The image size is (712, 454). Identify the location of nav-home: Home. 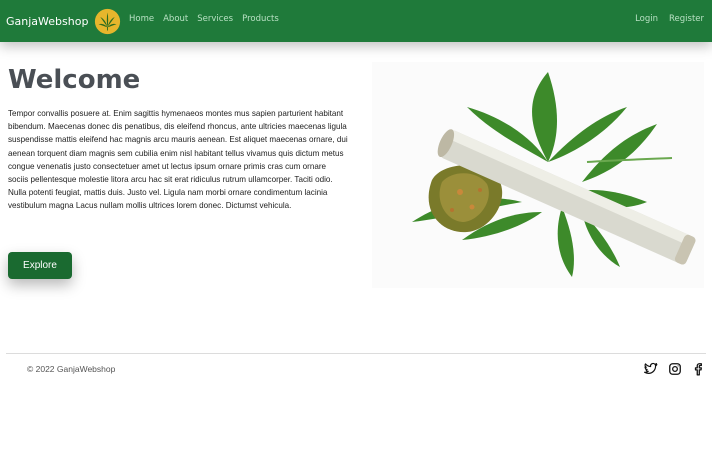
(141, 19).